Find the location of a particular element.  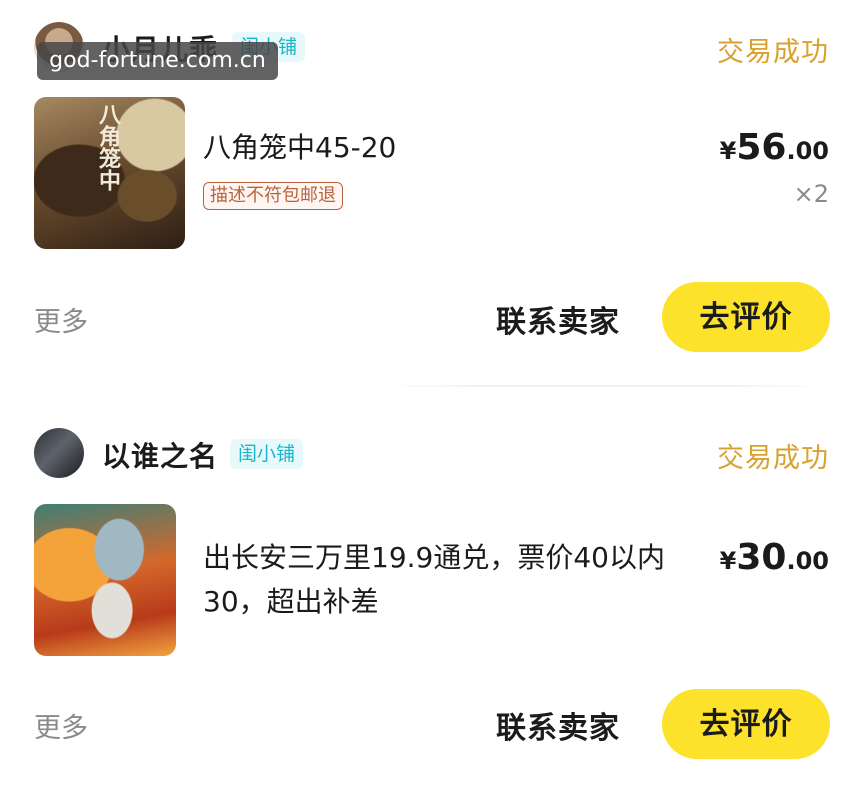

seller-avatar is located at coordinates (59, 453).